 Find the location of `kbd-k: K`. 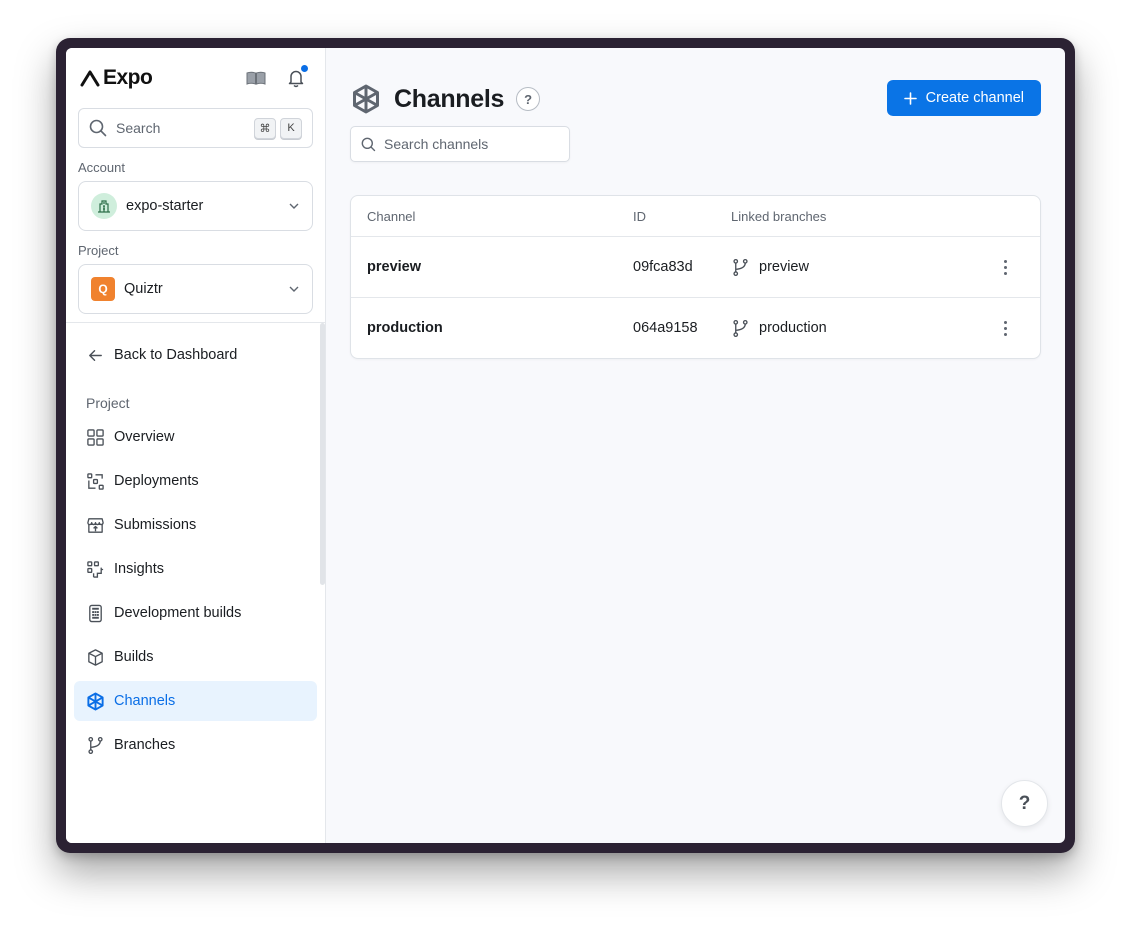

kbd-k: K is located at coordinates (291, 128).